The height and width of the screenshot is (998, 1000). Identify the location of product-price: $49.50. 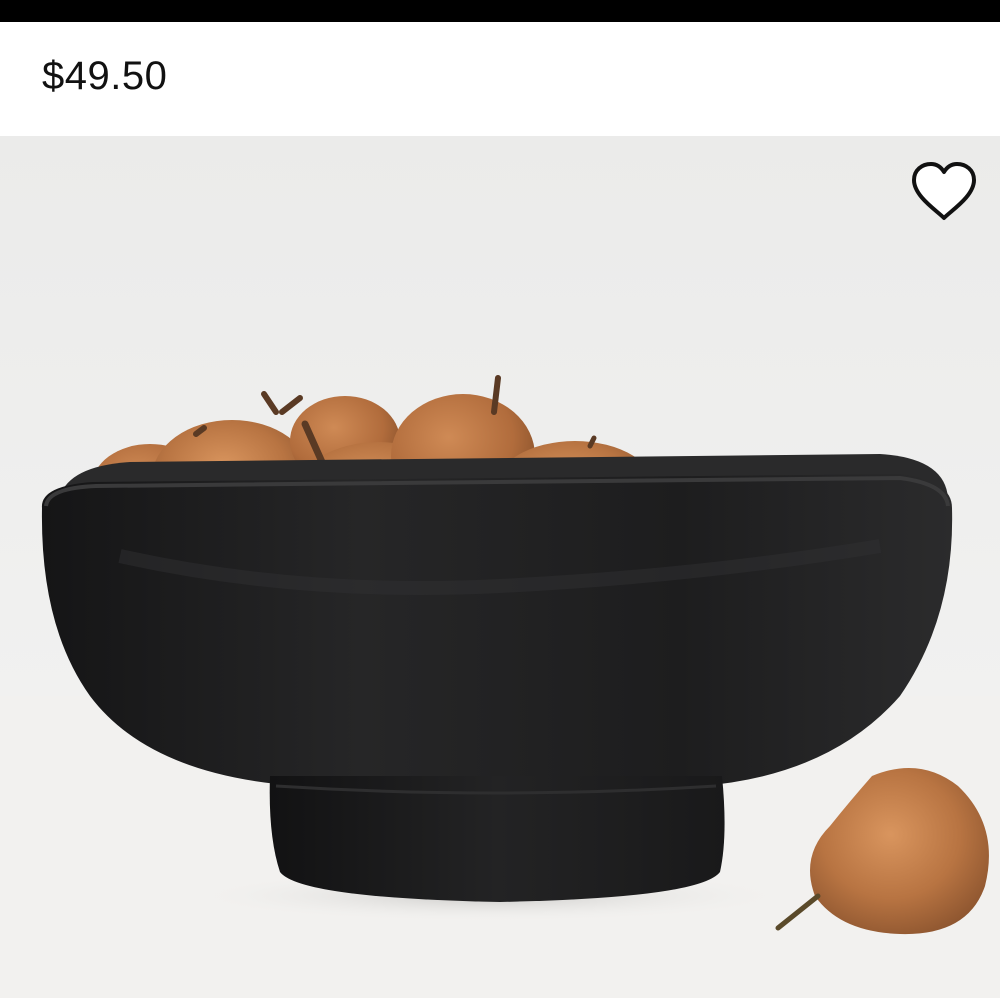
(105, 76).